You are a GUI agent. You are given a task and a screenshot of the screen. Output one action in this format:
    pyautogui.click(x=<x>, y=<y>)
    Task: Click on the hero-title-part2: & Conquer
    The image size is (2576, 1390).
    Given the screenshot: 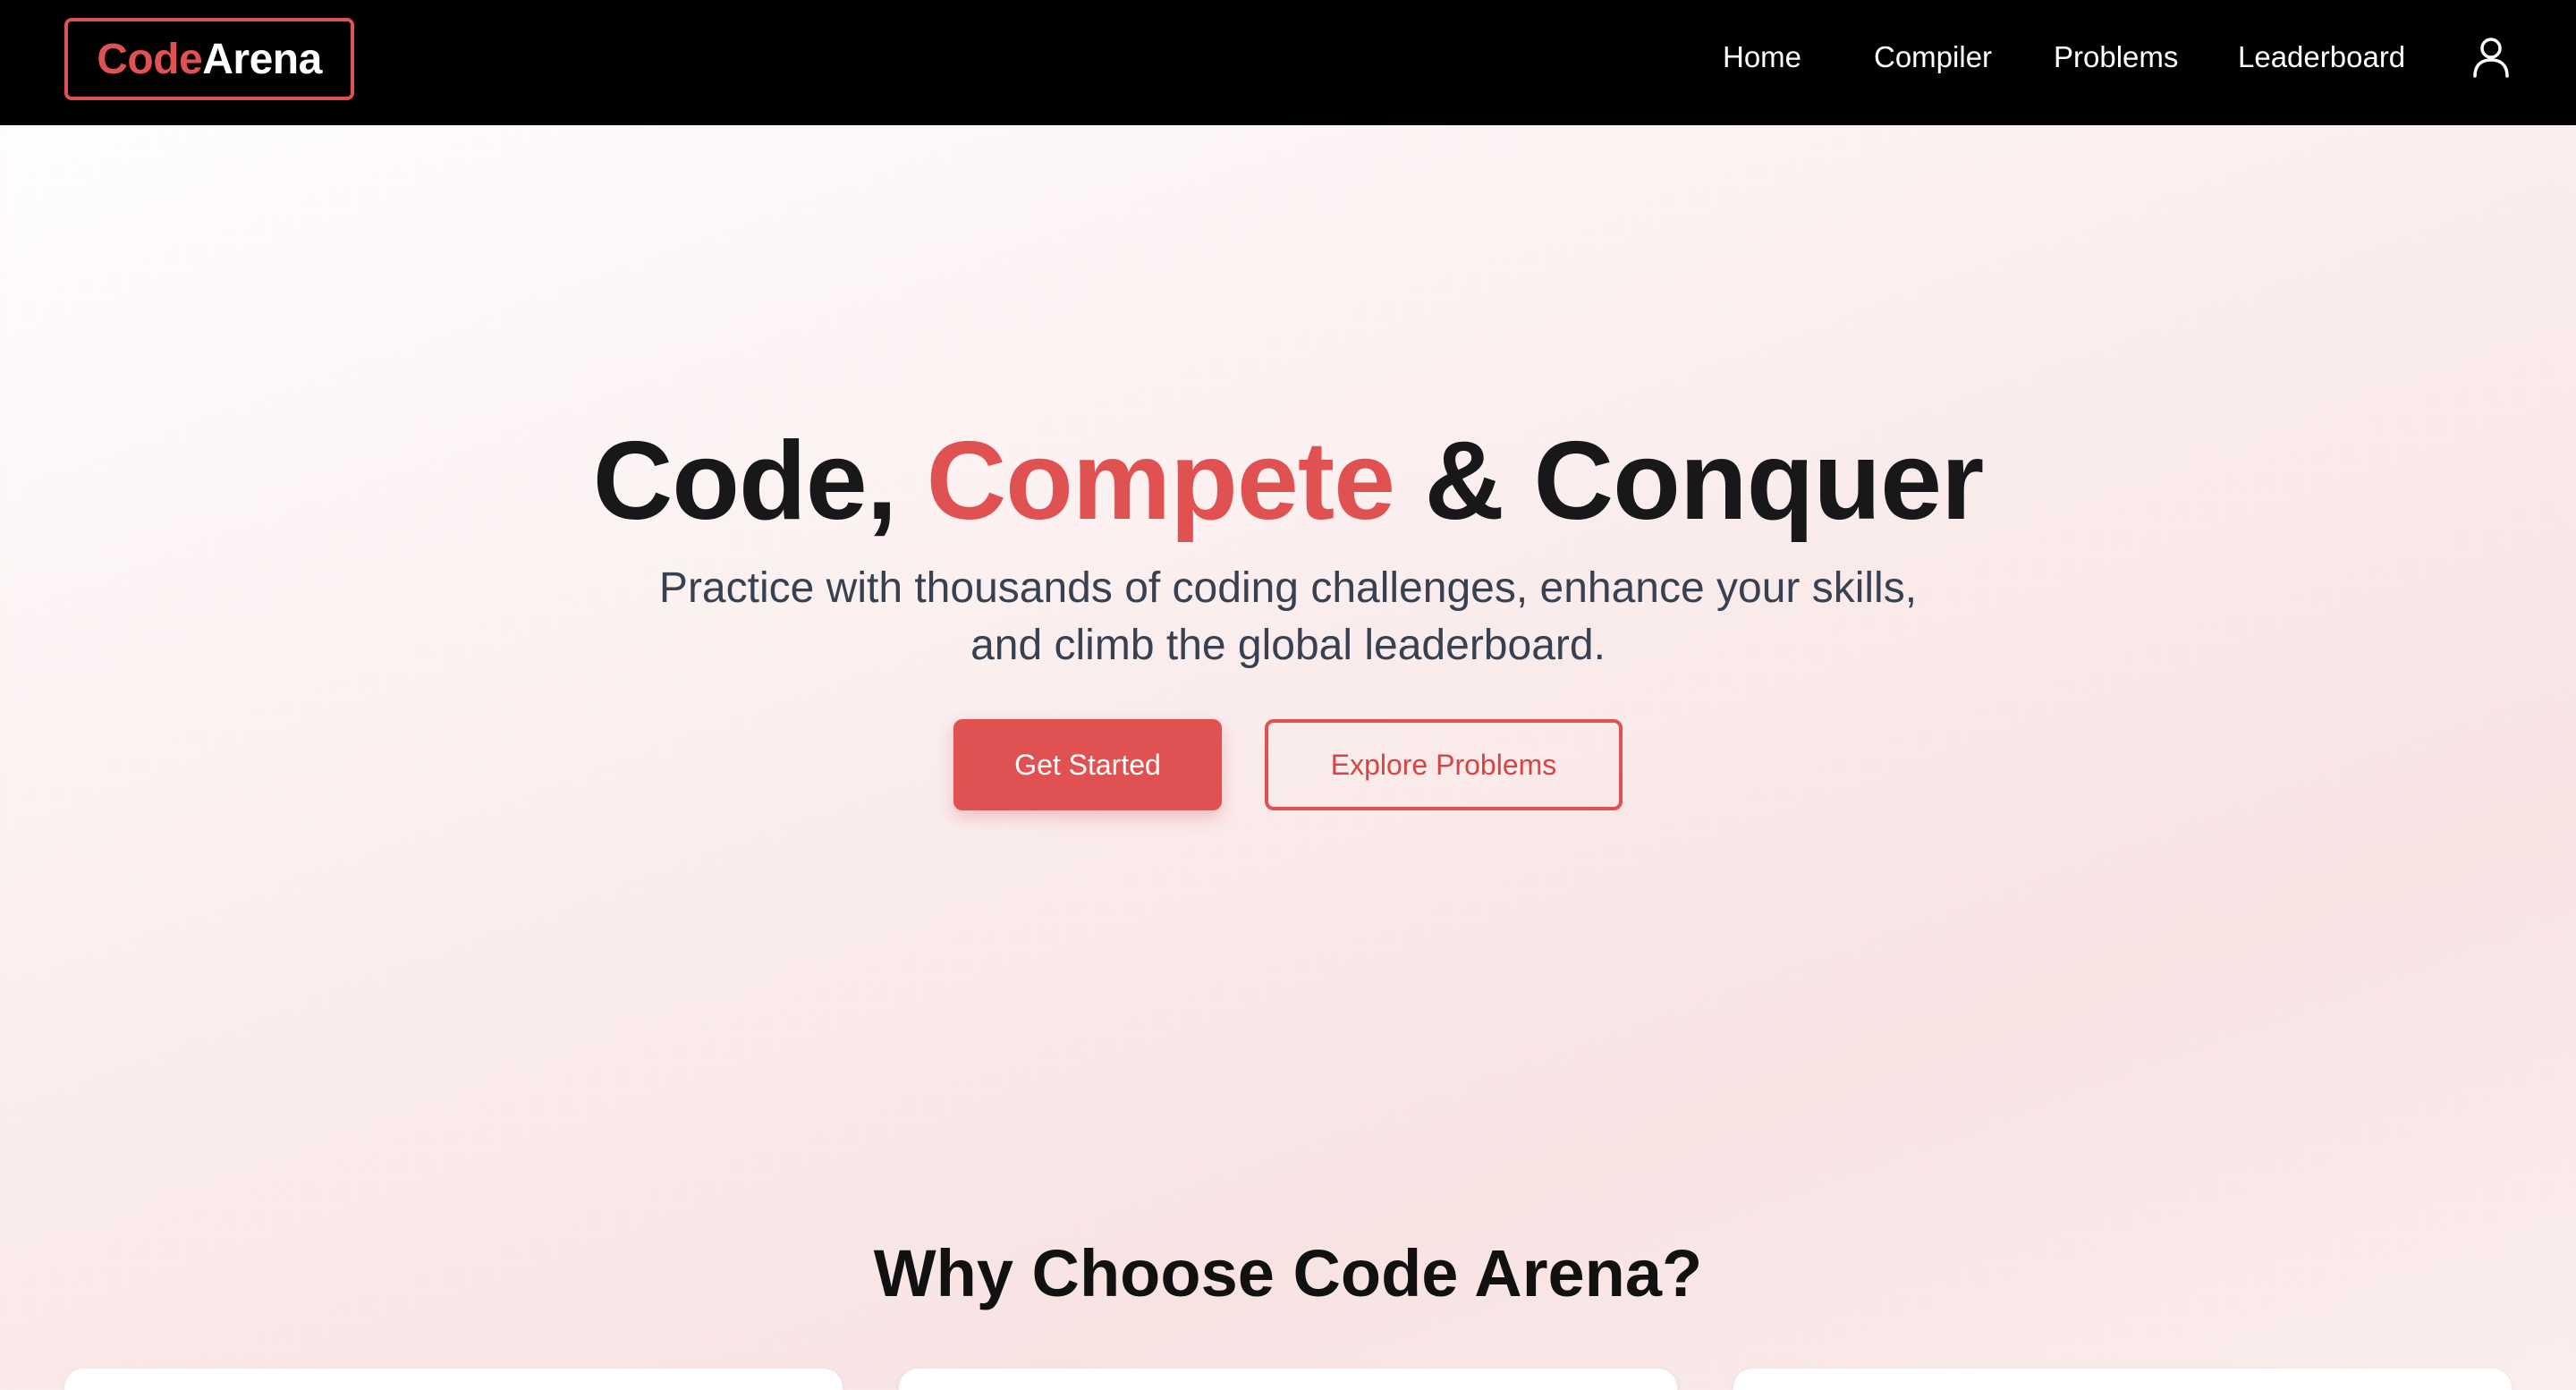 What is the action you would take?
    pyautogui.click(x=1689, y=482)
    